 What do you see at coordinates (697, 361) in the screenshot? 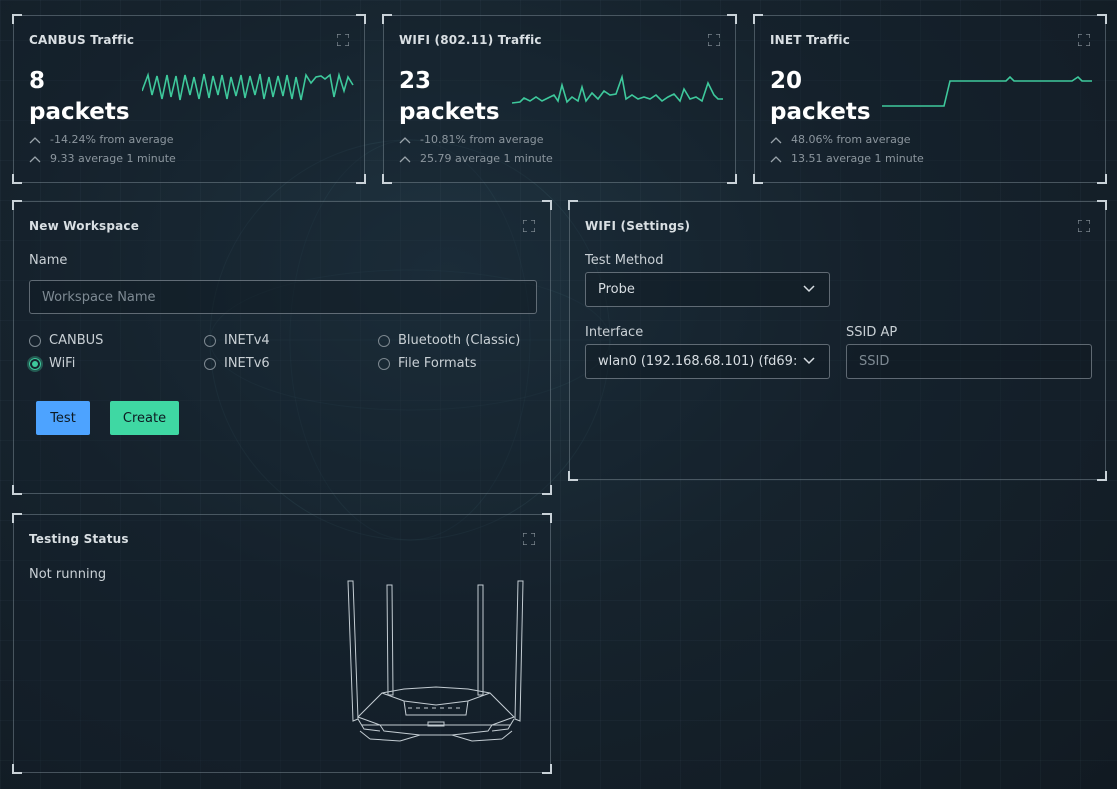
I see `interface-value: wlan0 (192.168.68.101) (fd69:b8d` at bounding box center [697, 361].